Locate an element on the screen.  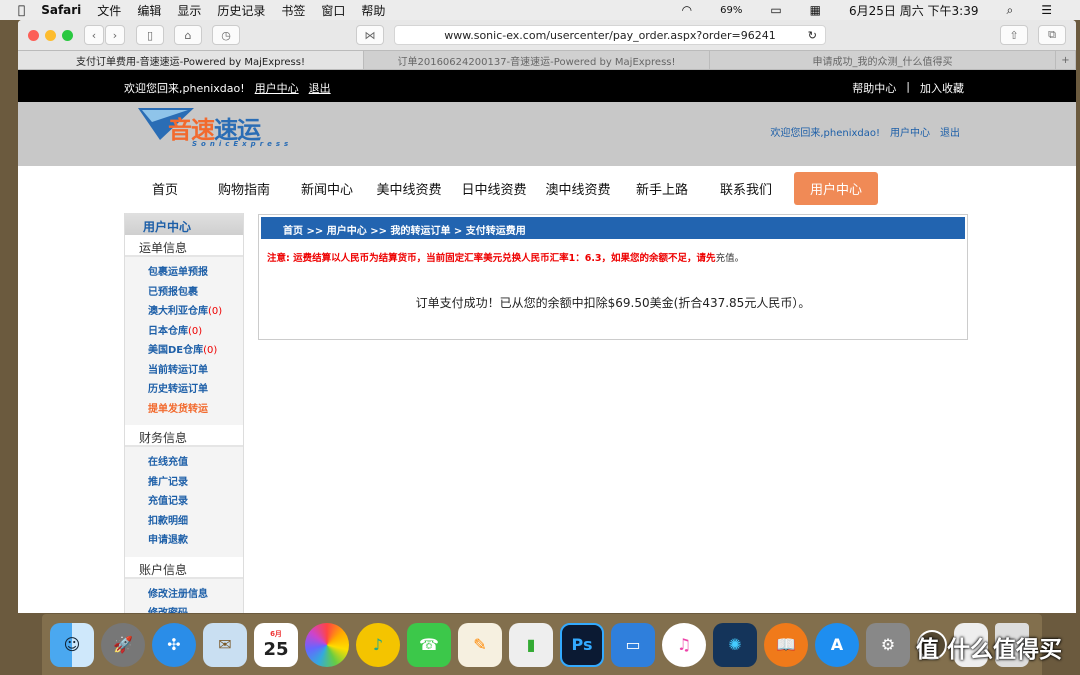
wifi-icon: ◠ is located at coordinates (687, 10).